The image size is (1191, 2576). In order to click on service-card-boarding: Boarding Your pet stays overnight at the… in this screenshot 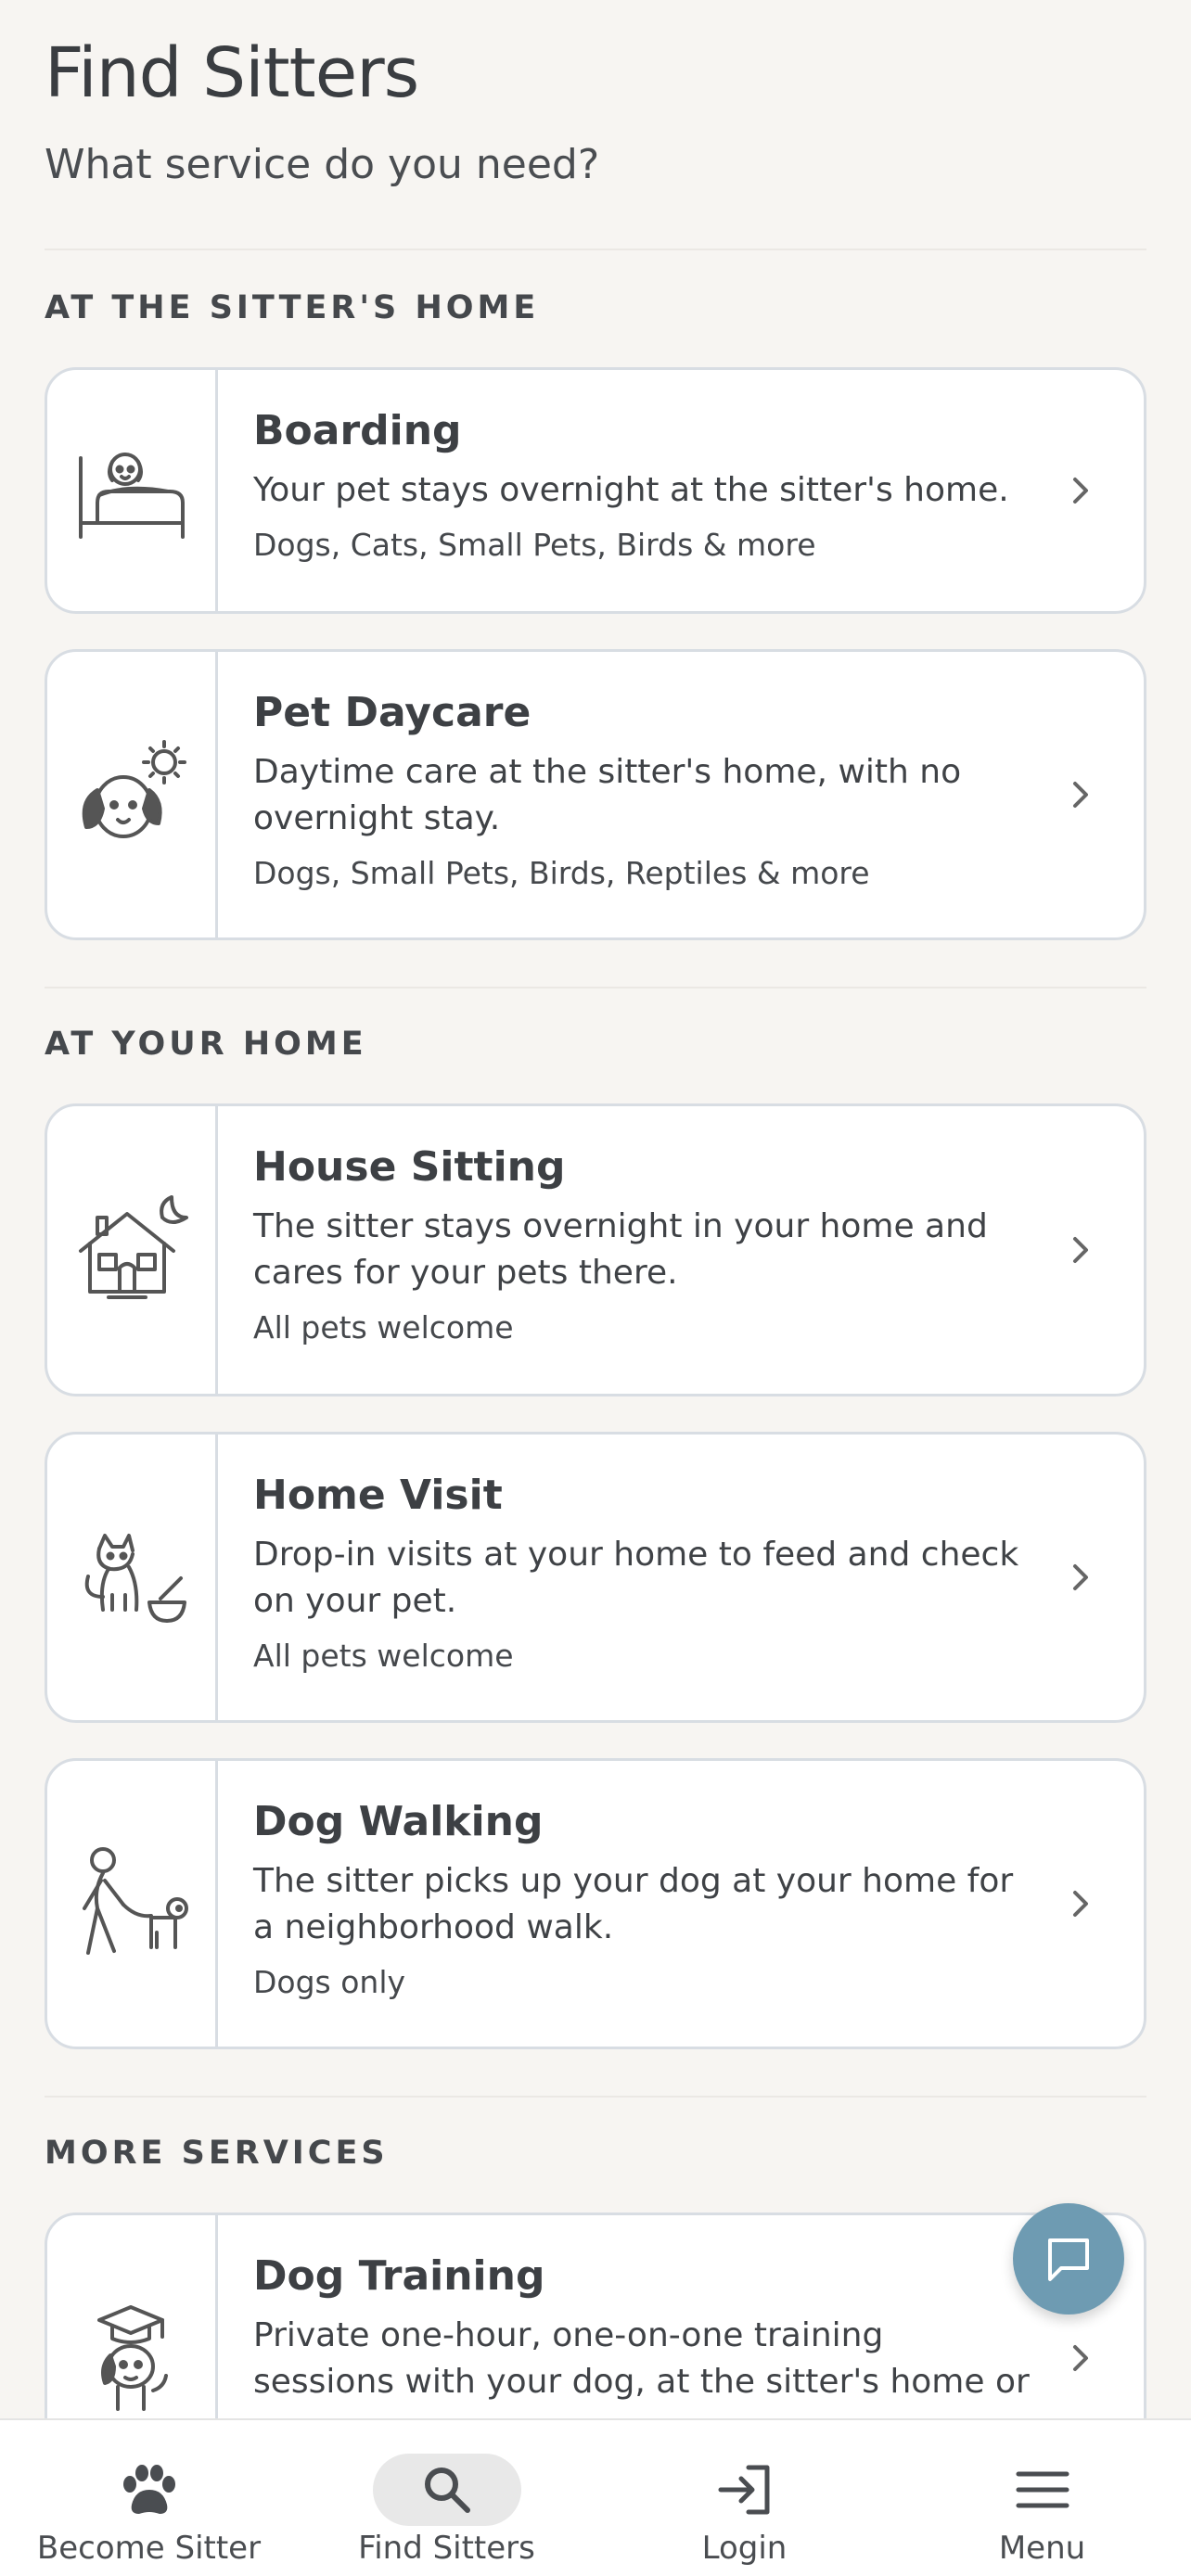, I will do `click(595, 491)`.